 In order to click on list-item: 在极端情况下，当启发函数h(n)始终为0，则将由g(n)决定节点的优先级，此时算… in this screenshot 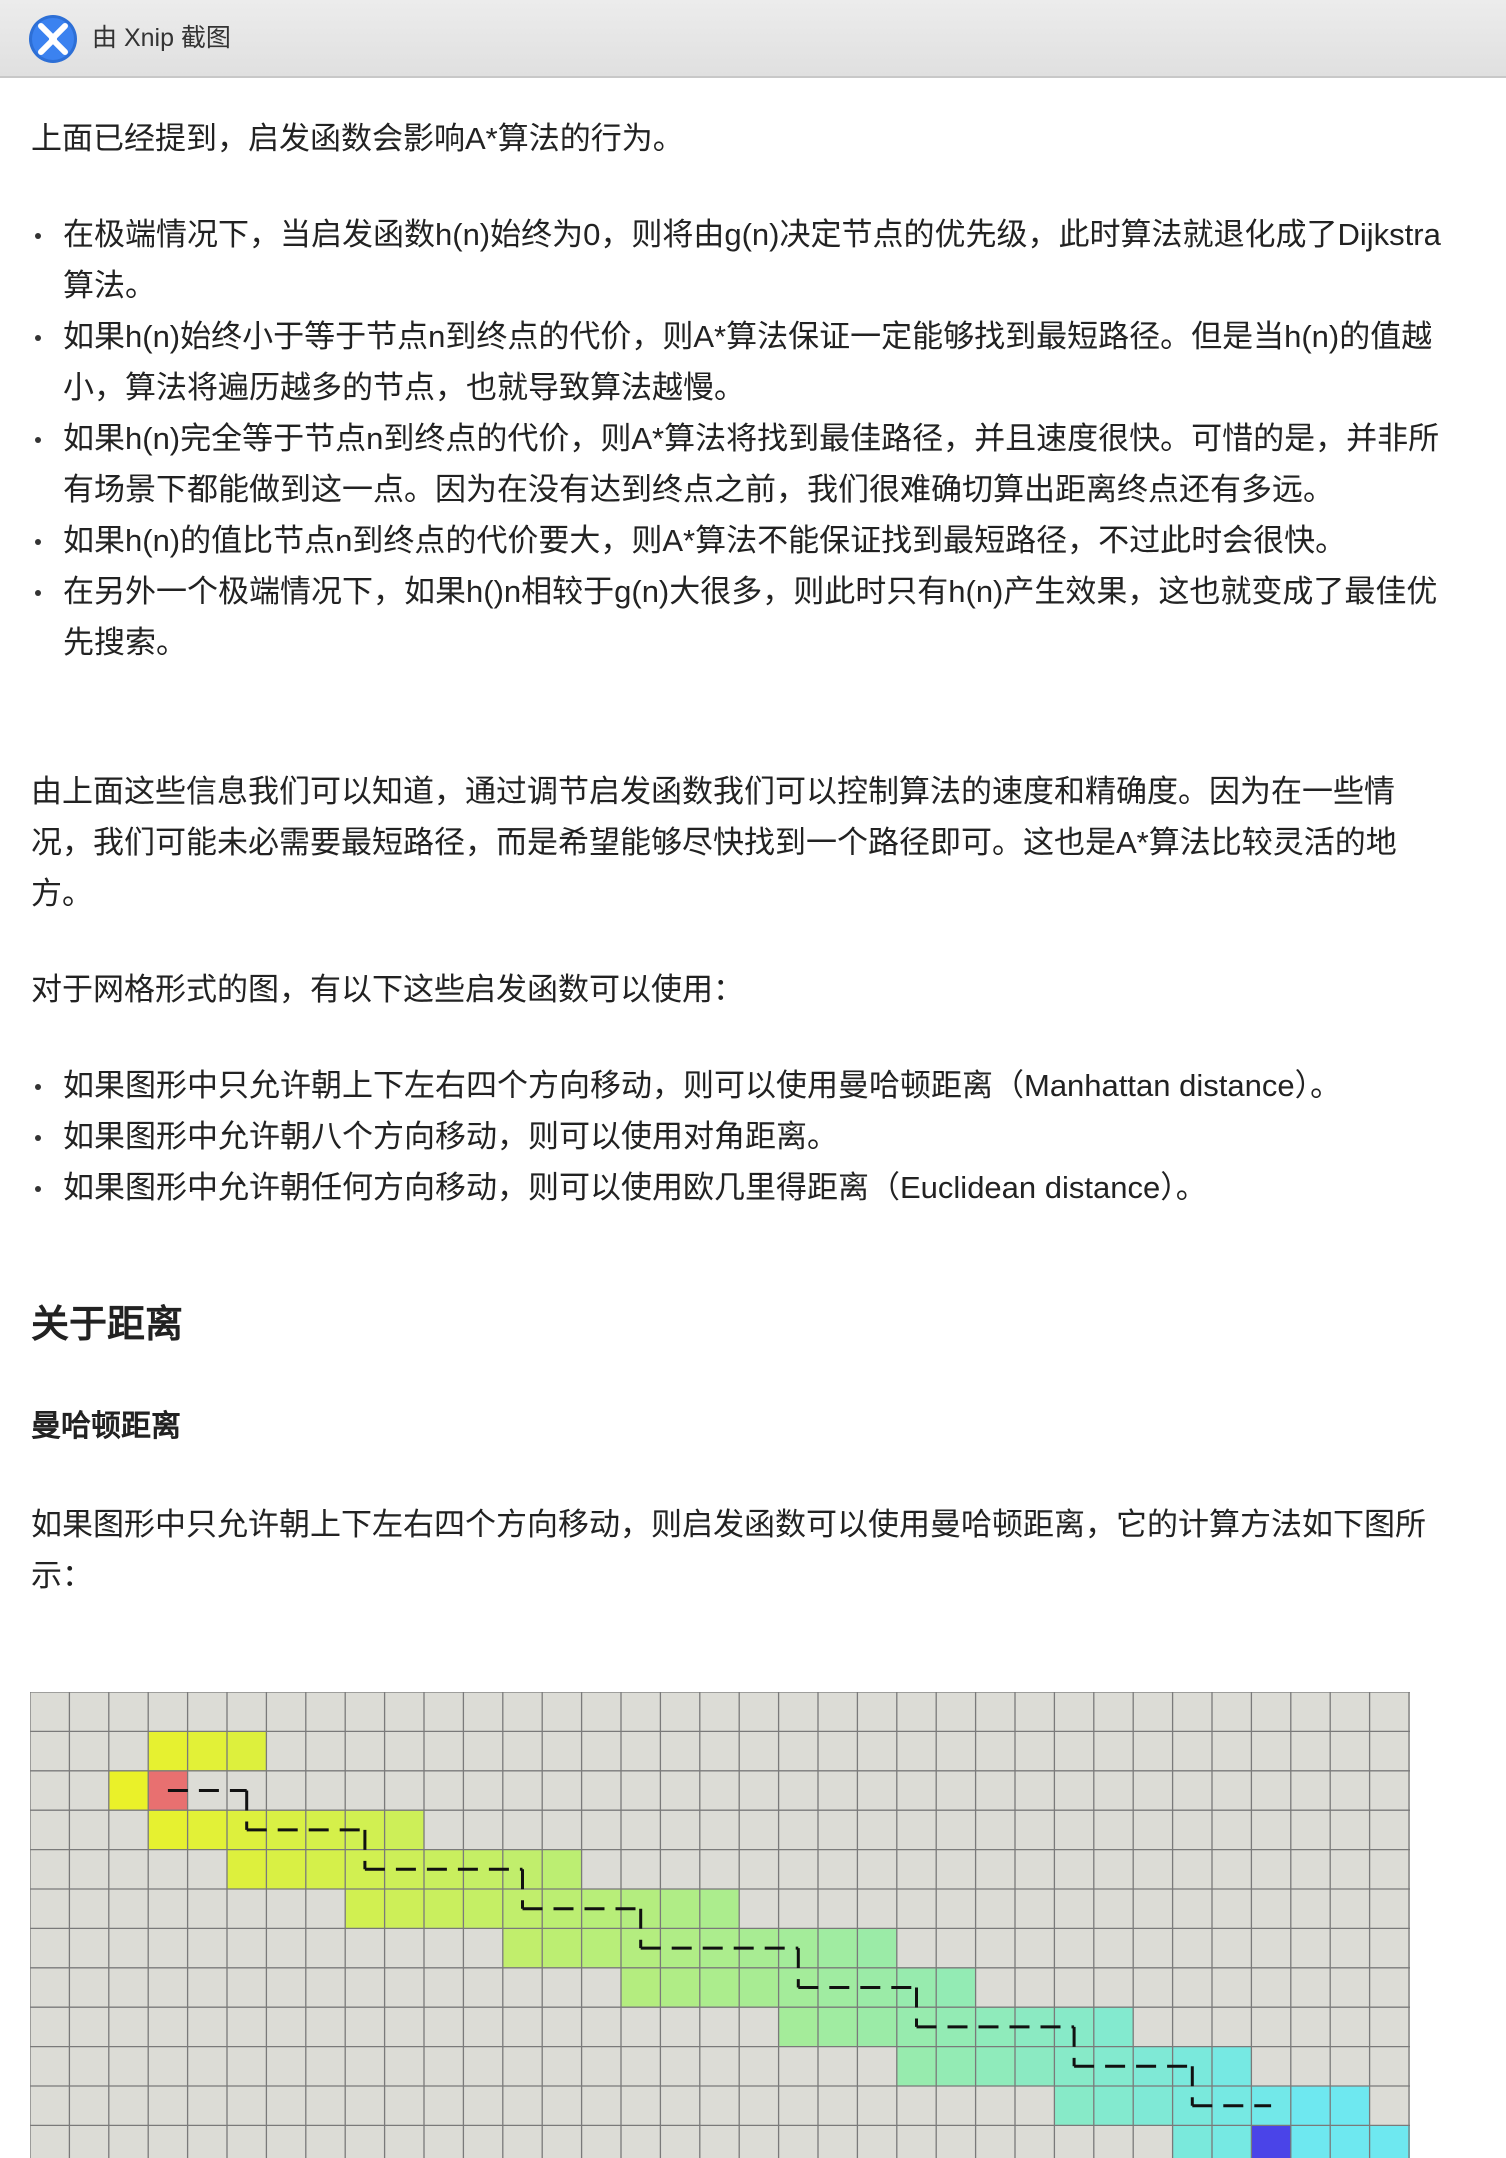, I will do `click(736, 260)`.